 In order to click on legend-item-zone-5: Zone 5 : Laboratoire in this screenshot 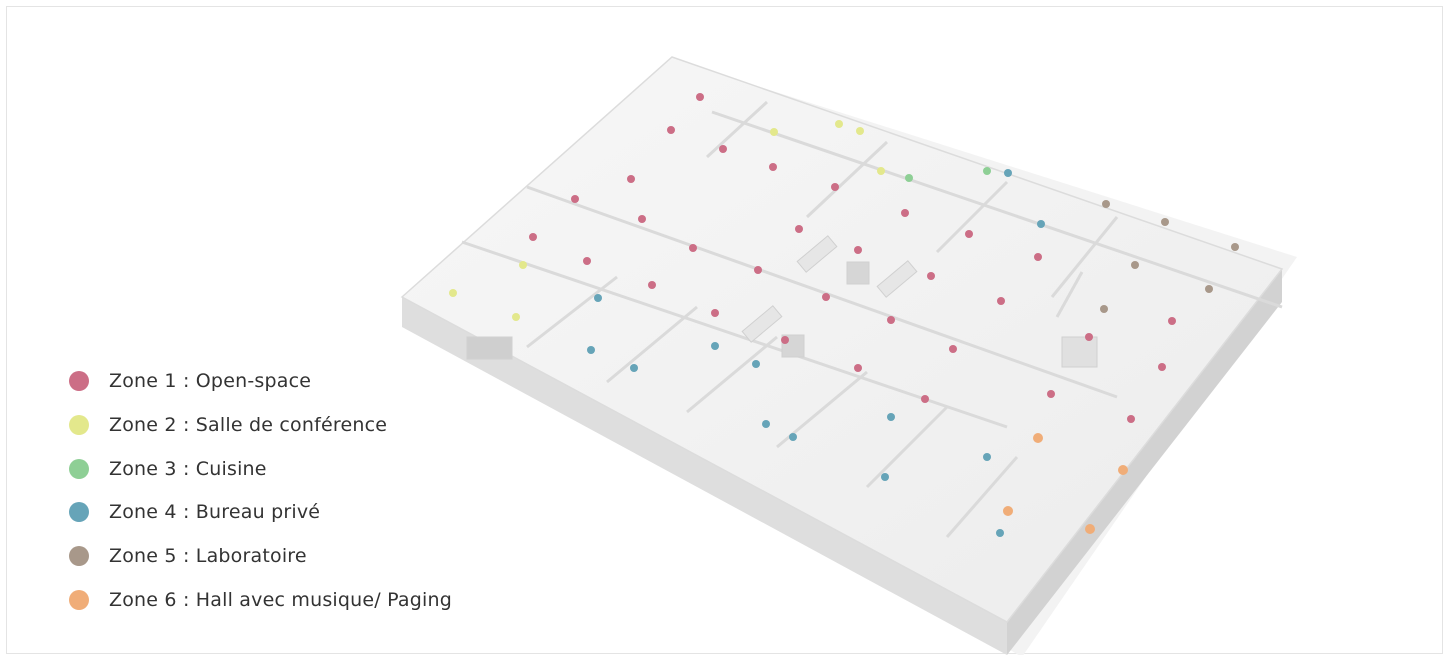, I will do `click(188, 556)`.